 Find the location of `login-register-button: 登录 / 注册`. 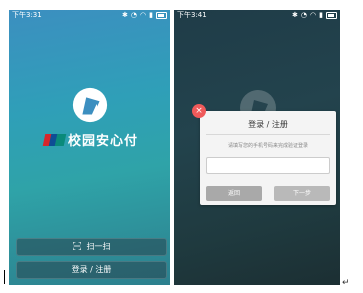

login-register-button: 登录 / 注册 is located at coordinates (91, 270).